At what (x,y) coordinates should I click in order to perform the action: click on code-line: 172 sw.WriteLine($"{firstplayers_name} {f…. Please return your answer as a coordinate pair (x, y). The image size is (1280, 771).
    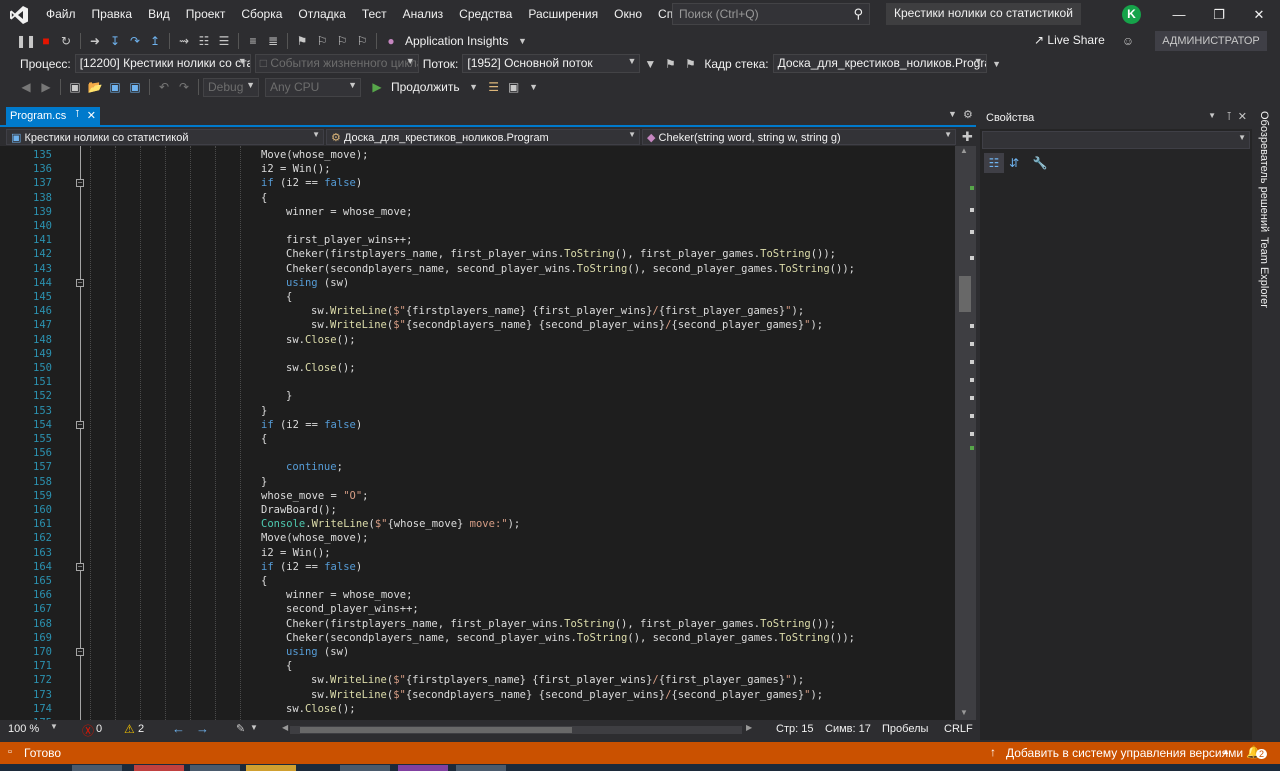
    Looking at the image, I should click on (477, 680).